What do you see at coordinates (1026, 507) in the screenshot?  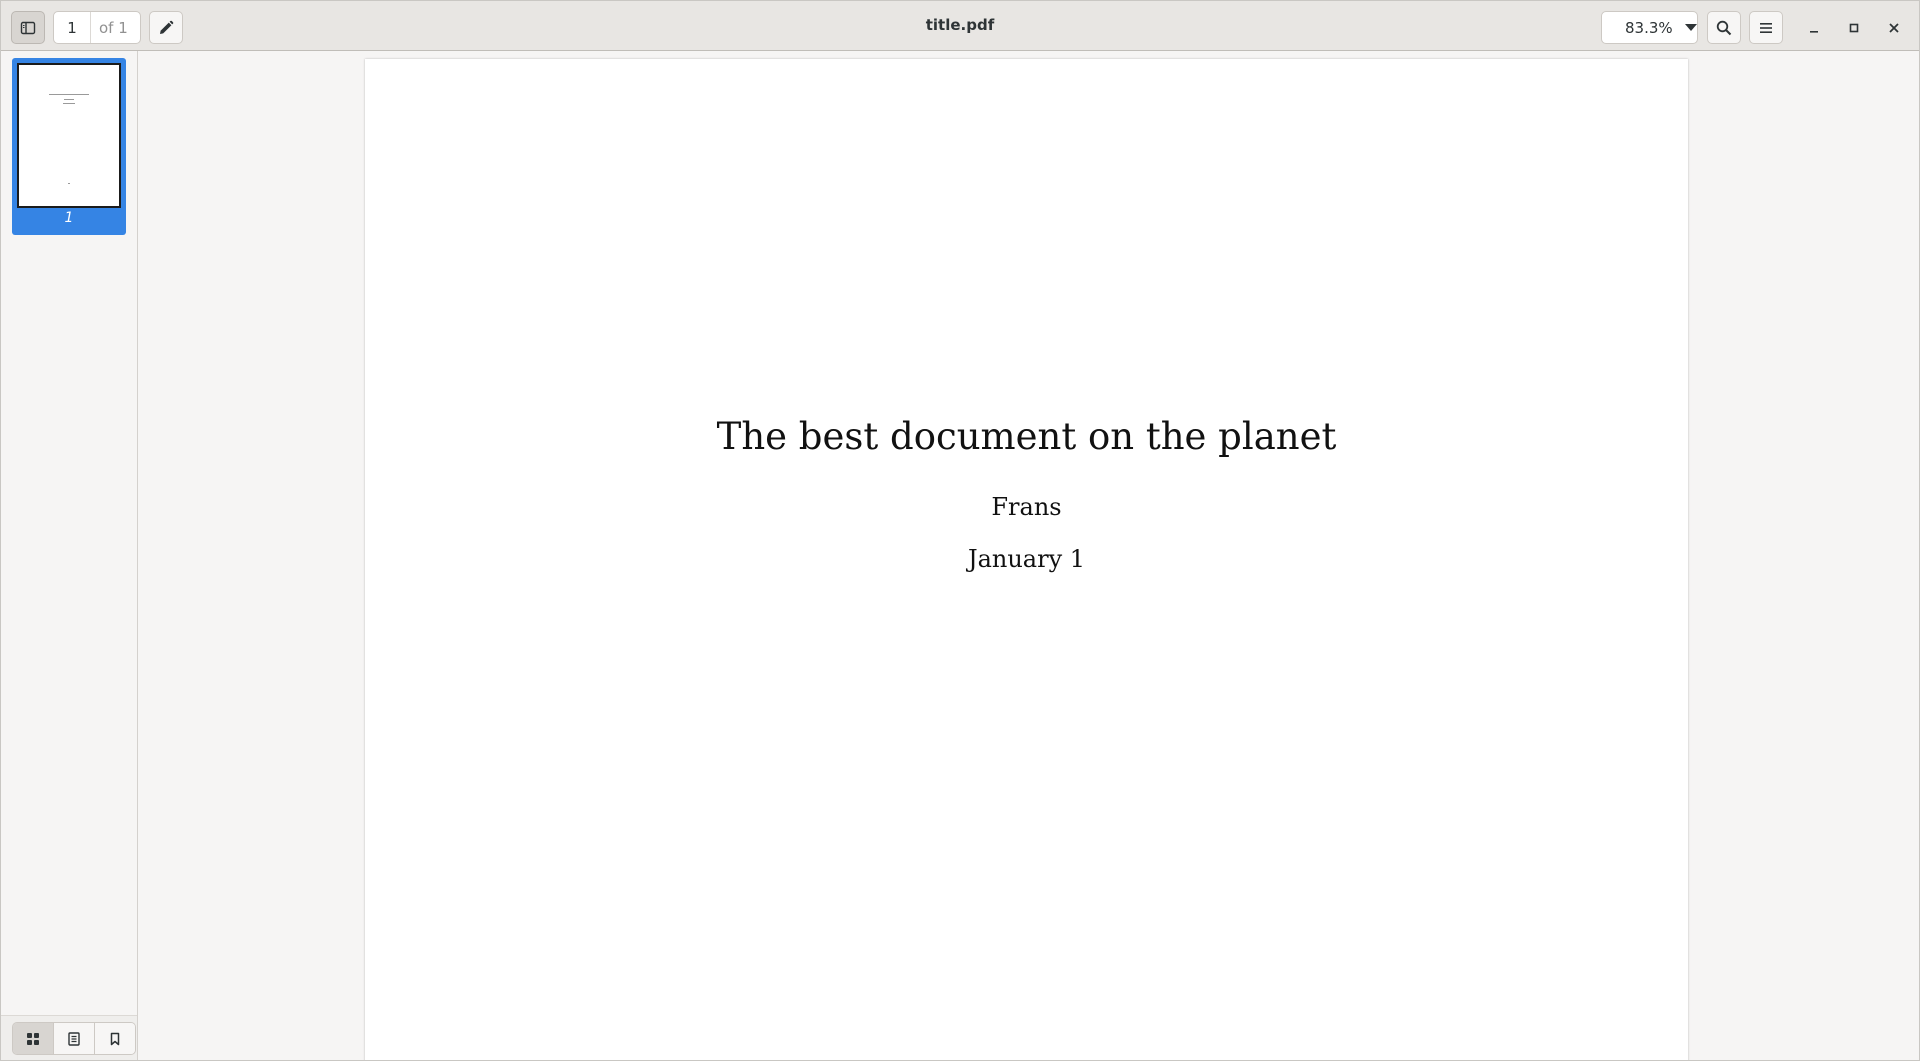 I see `document-author: Frans` at bounding box center [1026, 507].